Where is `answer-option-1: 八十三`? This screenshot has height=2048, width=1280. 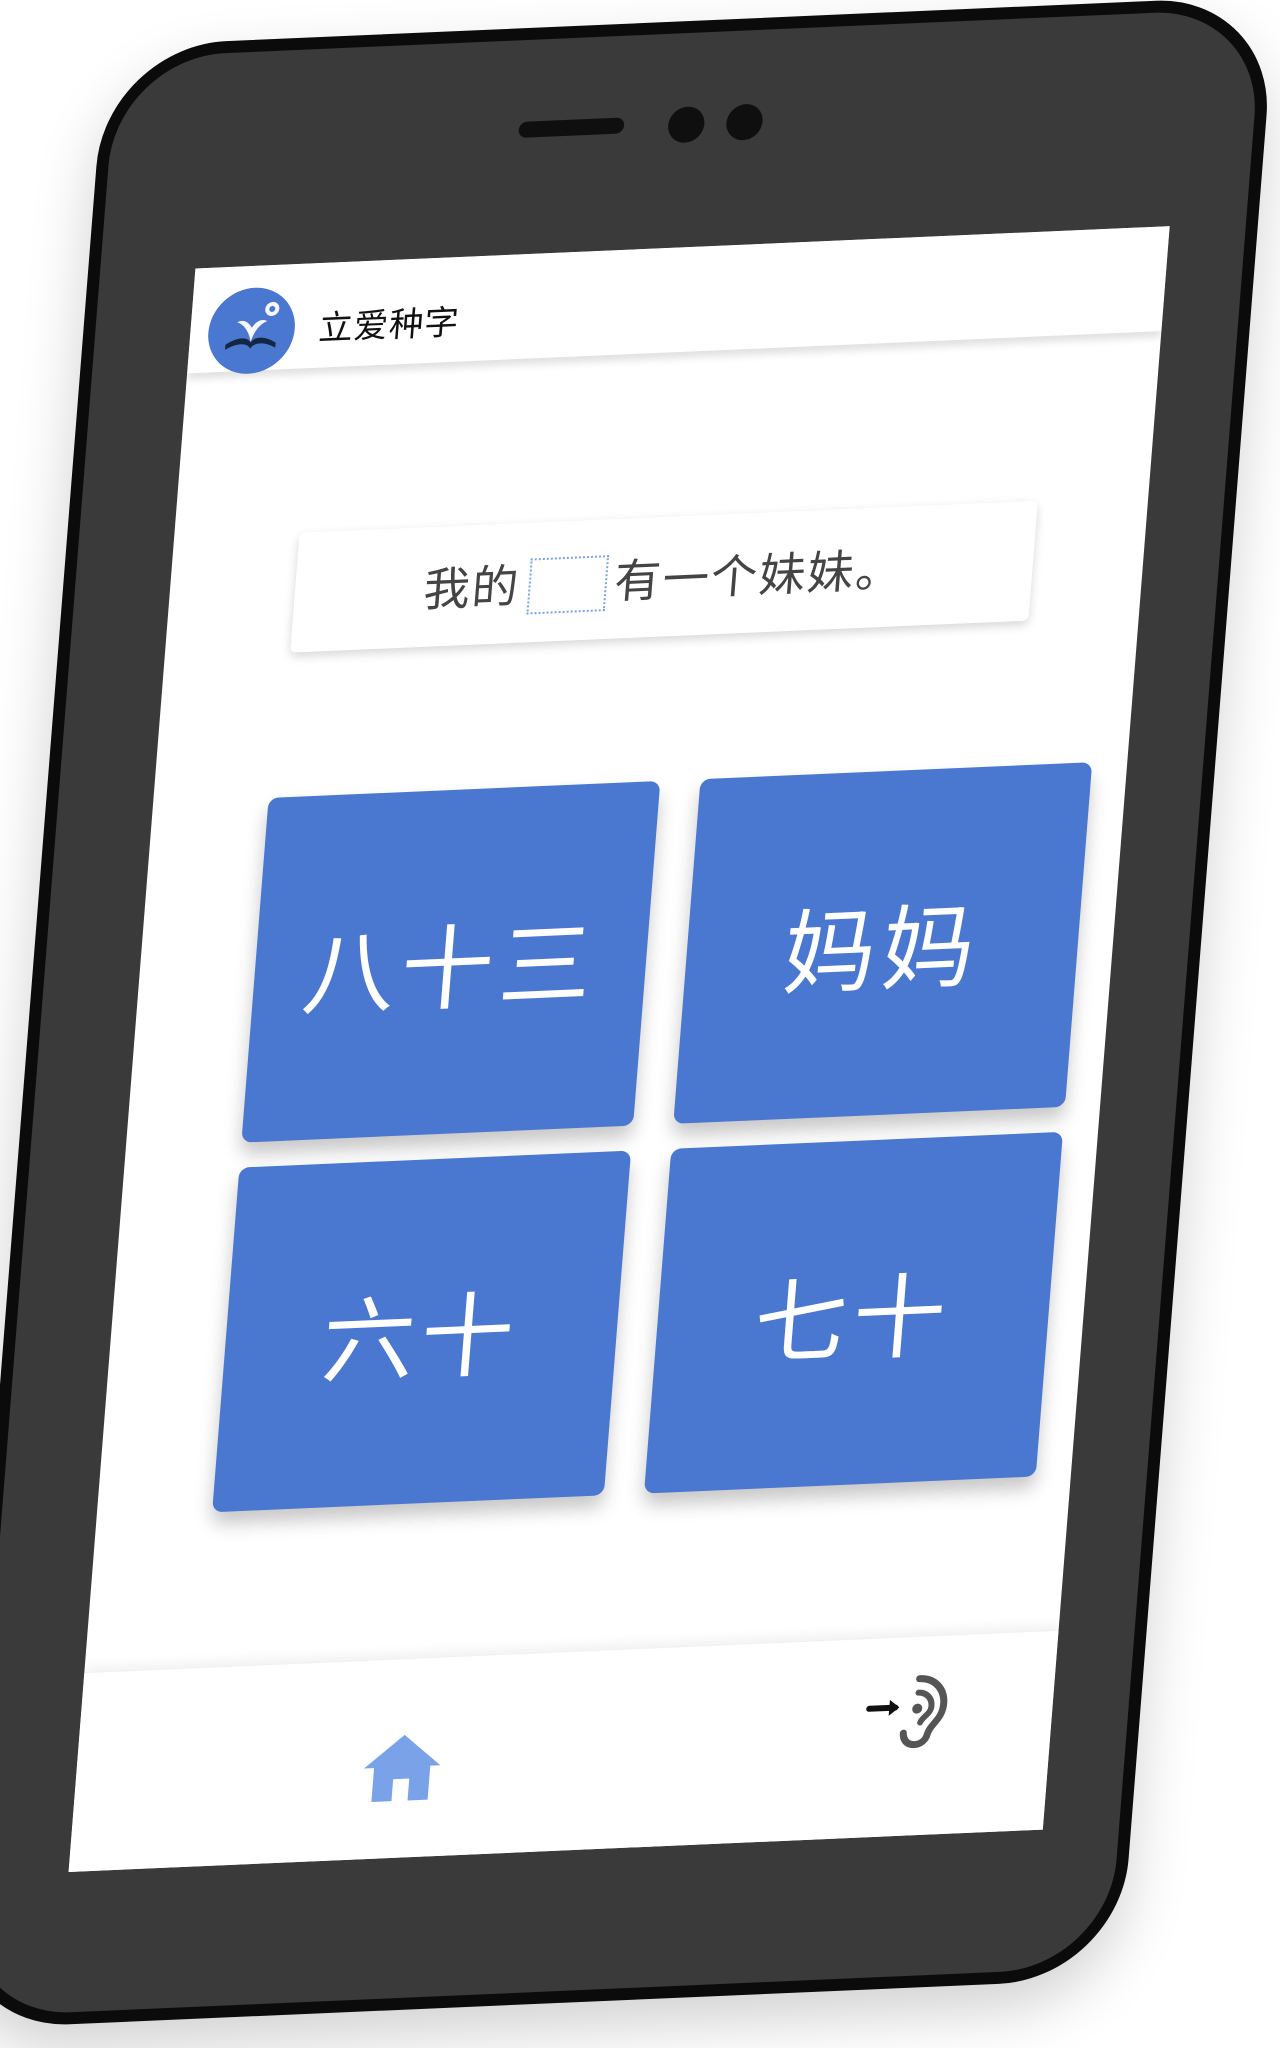
answer-option-1: 八十三 is located at coordinates (451, 961).